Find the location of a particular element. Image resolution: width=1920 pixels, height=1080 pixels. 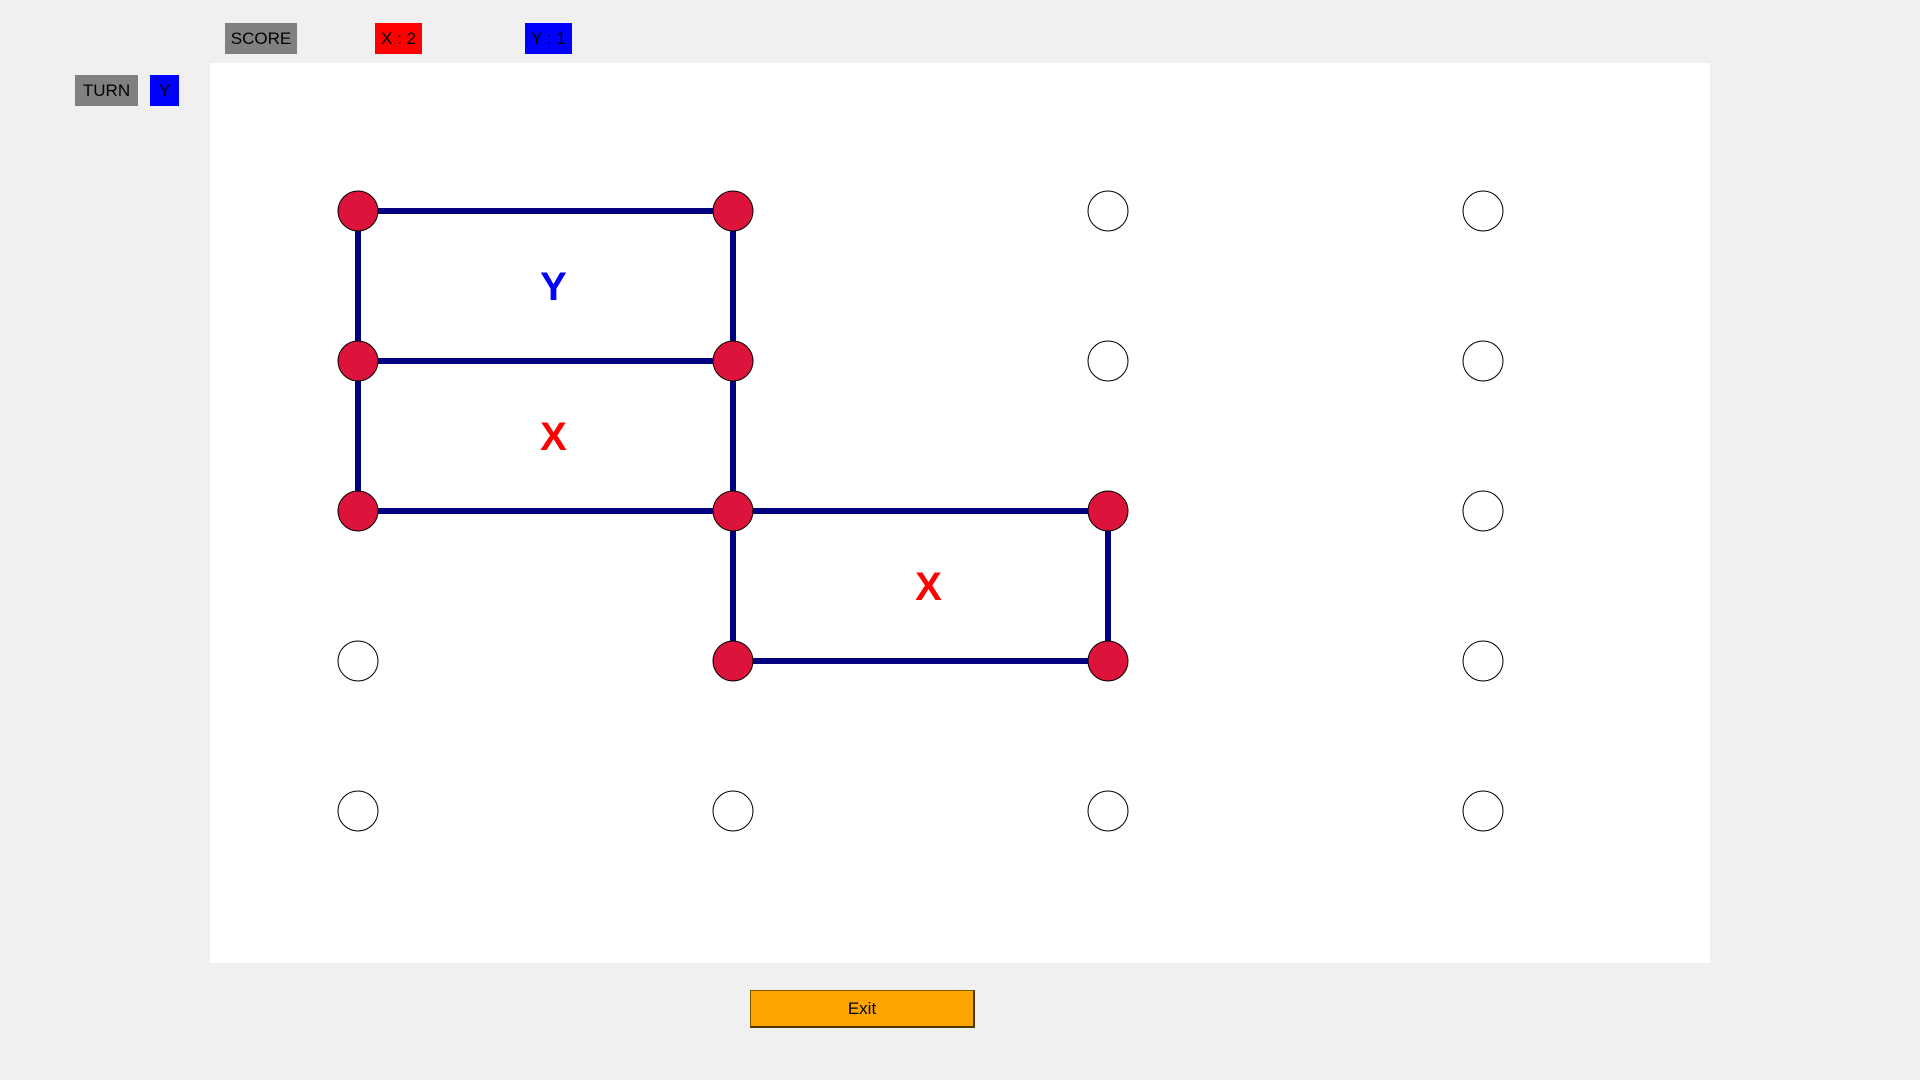

box-owner-y: Y is located at coordinates (553, 287).